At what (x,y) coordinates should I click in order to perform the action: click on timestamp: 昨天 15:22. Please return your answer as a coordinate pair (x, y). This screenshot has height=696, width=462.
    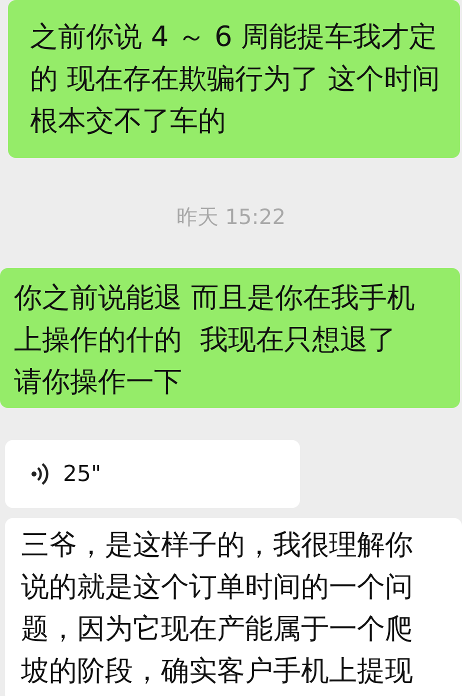
    Looking at the image, I should click on (231, 217).